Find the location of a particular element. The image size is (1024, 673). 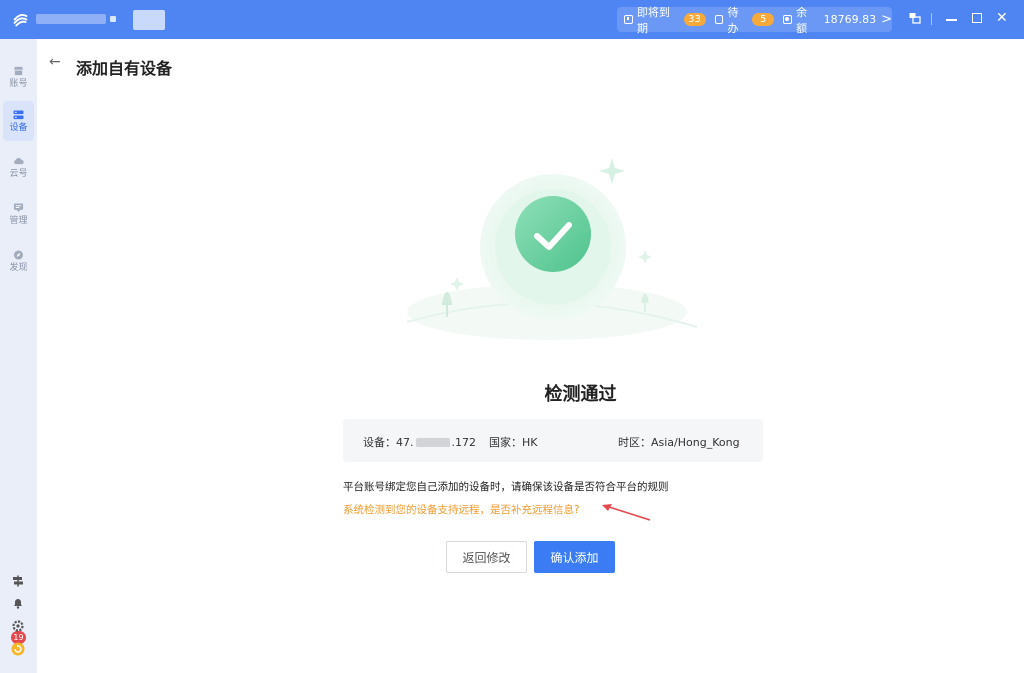

stat-balance: 余额 18769.83 > is located at coordinates (838, 20).